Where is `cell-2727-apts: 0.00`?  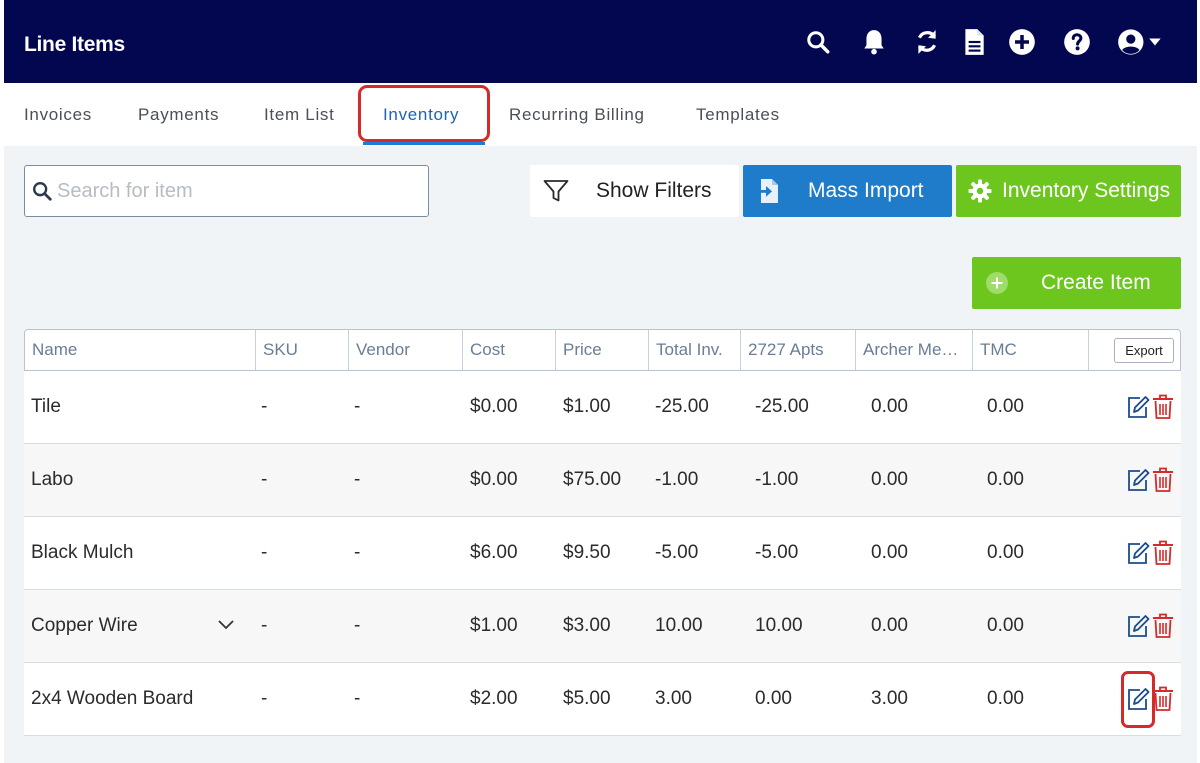 cell-2727-apts: 0.00 is located at coordinates (773, 698).